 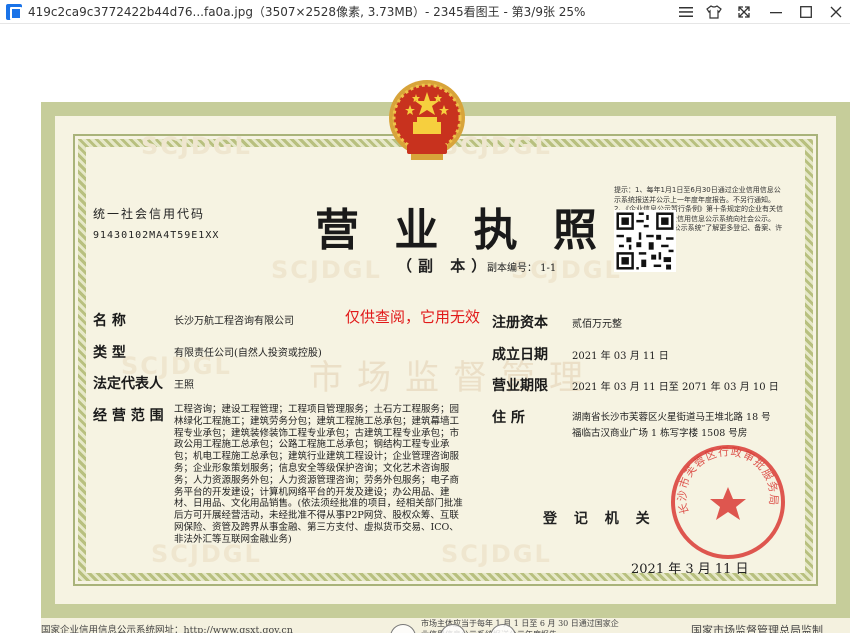 What do you see at coordinates (427, 120) in the screenshot?
I see `national-emblem-icon` at bounding box center [427, 120].